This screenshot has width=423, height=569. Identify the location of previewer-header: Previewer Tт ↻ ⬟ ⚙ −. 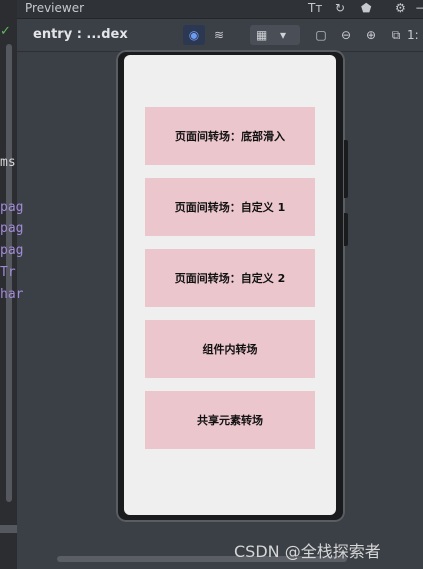
(220, 9).